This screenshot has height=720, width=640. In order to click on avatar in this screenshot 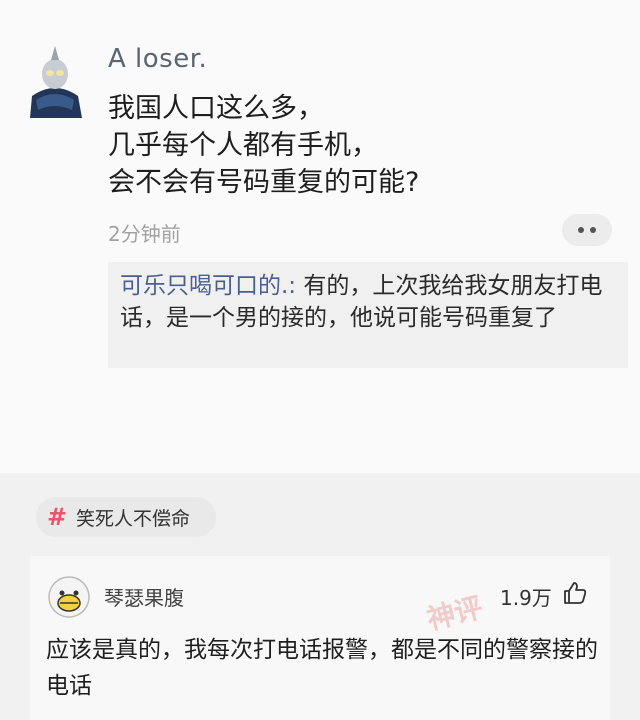, I will do `click(55, 79)`.